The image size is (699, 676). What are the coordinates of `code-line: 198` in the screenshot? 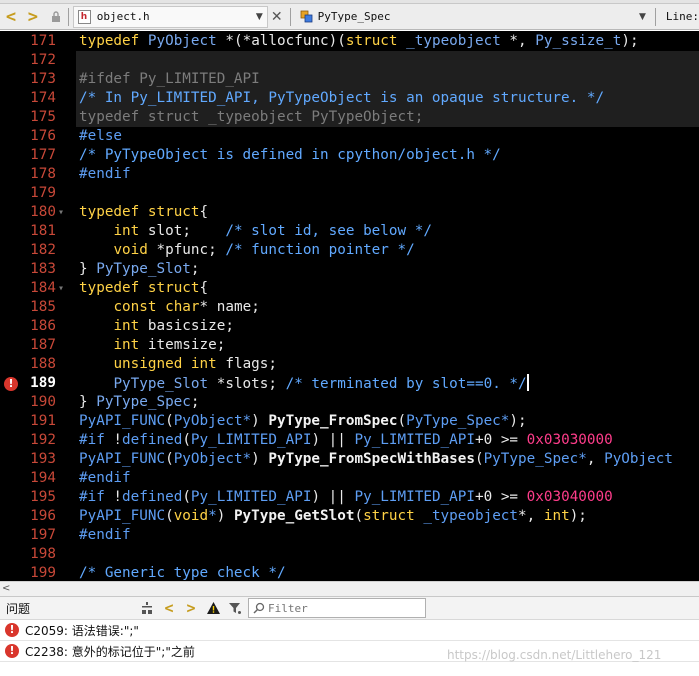 It's located at (349, 554).